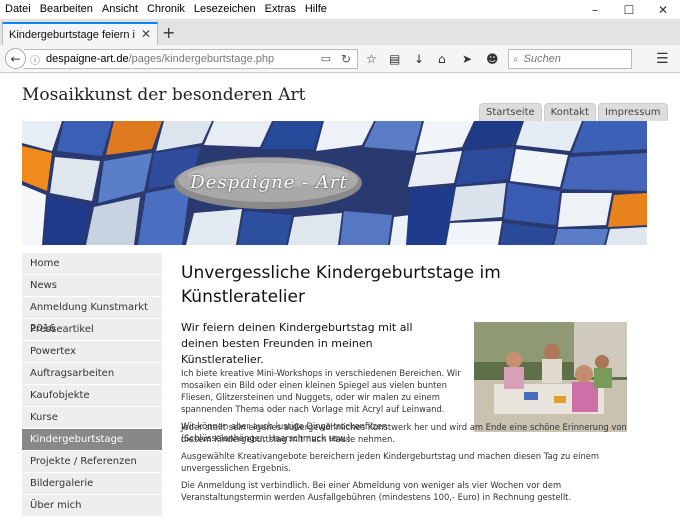  What do you see at coordinates (467, 59) in the screenshot?
I see `send-icon: ➤` at bounding box center [467, 59].